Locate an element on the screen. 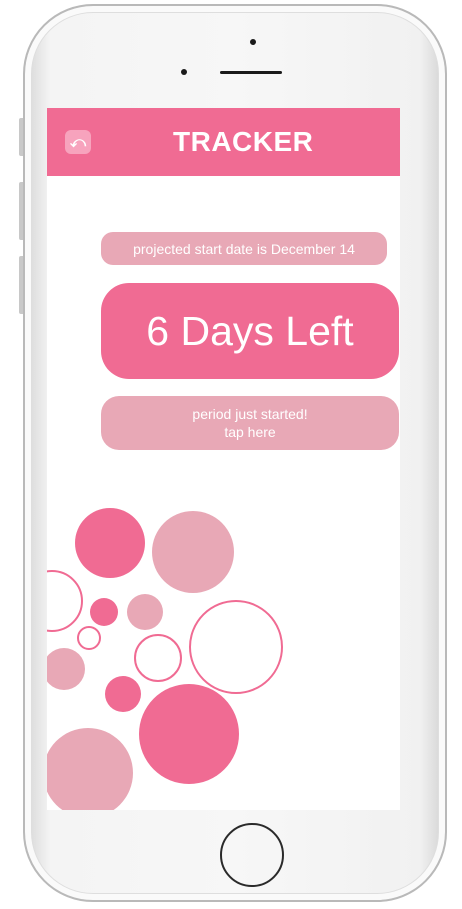  back-button: ⤺ is located at coordinates (78, 142).